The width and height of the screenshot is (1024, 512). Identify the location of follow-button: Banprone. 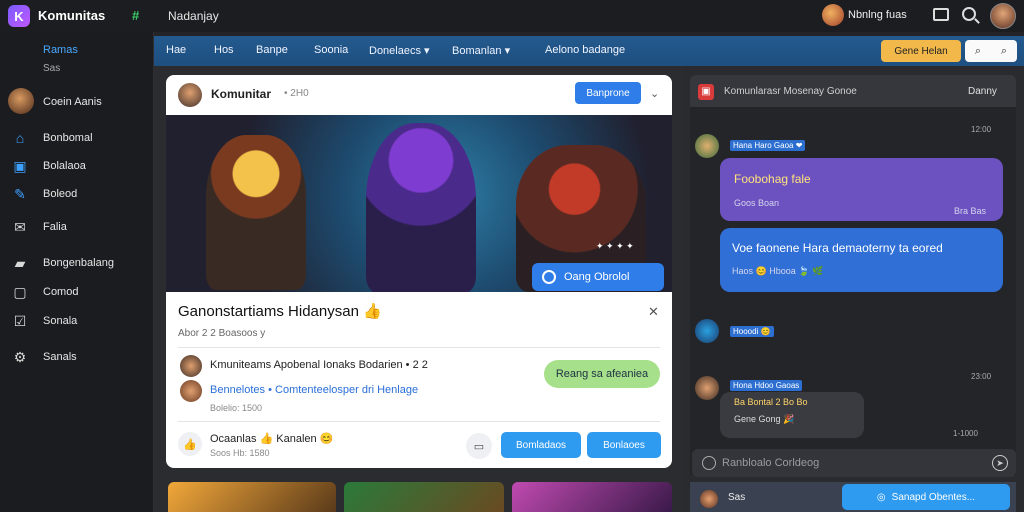
(608, 93).